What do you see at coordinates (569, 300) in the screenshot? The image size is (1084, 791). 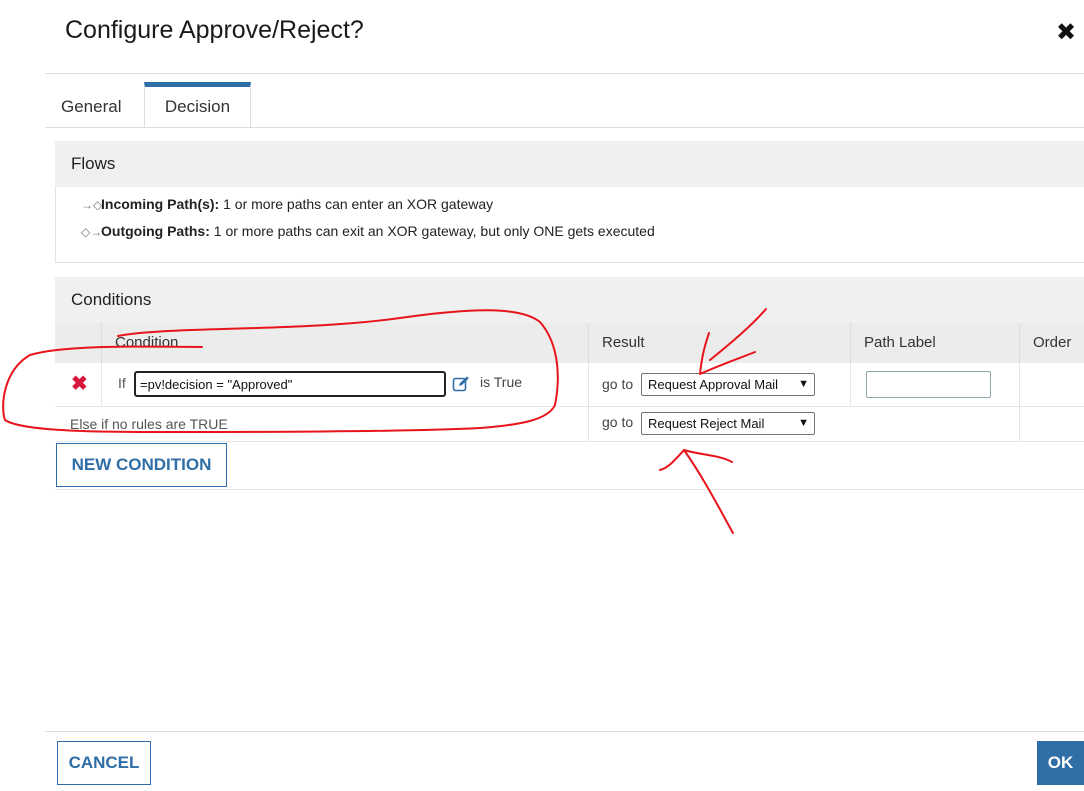 I see `conditions-header: Conditions` at bounding box center [569, 300].